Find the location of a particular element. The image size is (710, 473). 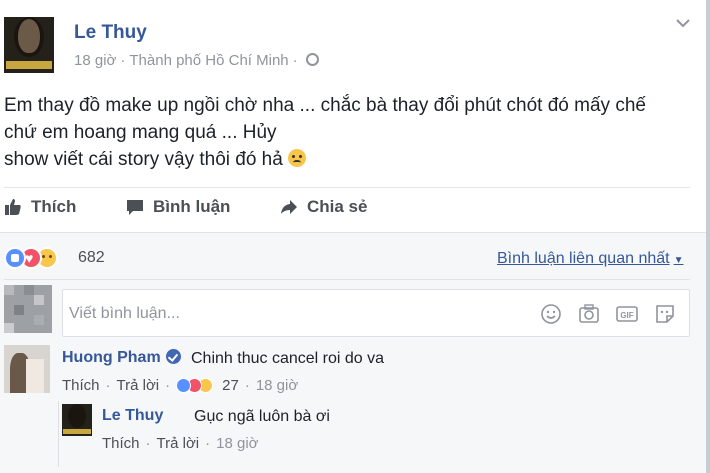

post-actions: Thích Bình luận Chia sẻ is located at coordinates (347, 210).